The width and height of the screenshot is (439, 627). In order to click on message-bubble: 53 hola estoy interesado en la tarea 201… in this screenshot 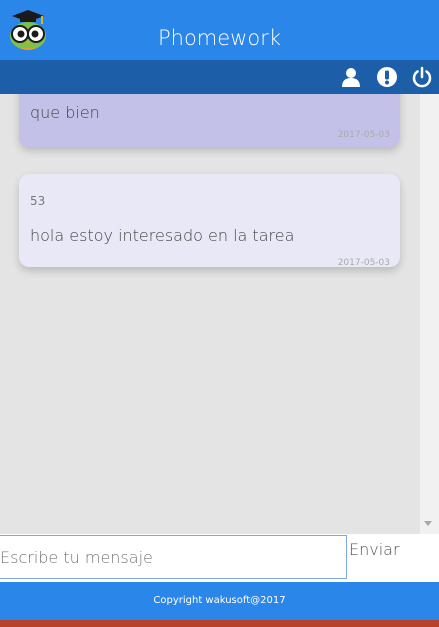, I will do `click(209, 221)`.